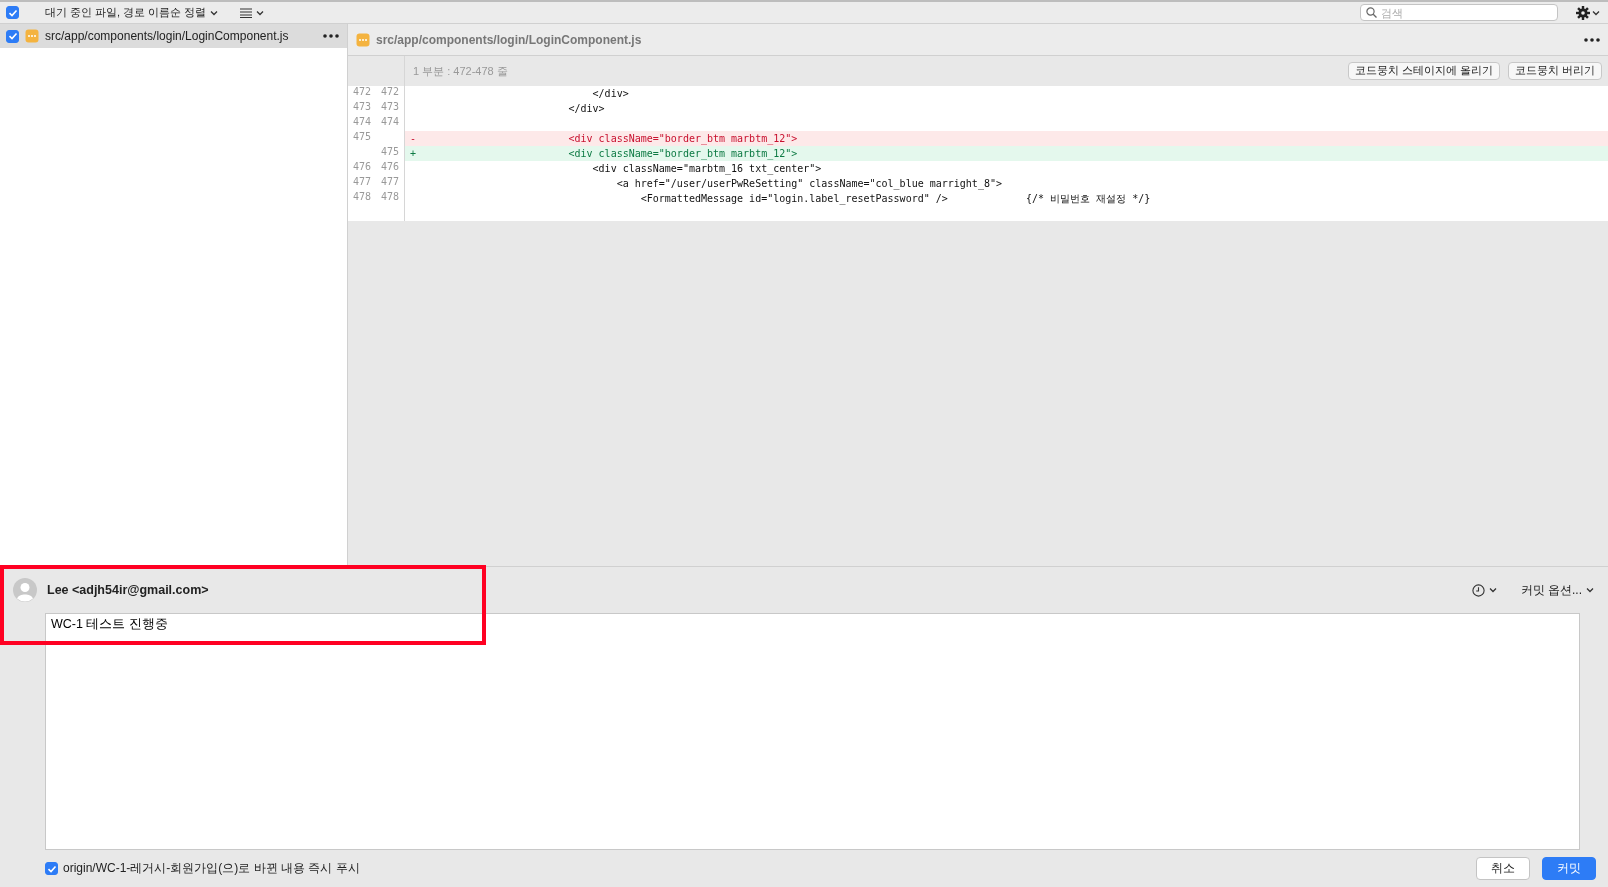 This screenshot has height=887, width=1608. I want to click on hunk-range: 1 부분 : 472-478 줄, so click(460, 71).